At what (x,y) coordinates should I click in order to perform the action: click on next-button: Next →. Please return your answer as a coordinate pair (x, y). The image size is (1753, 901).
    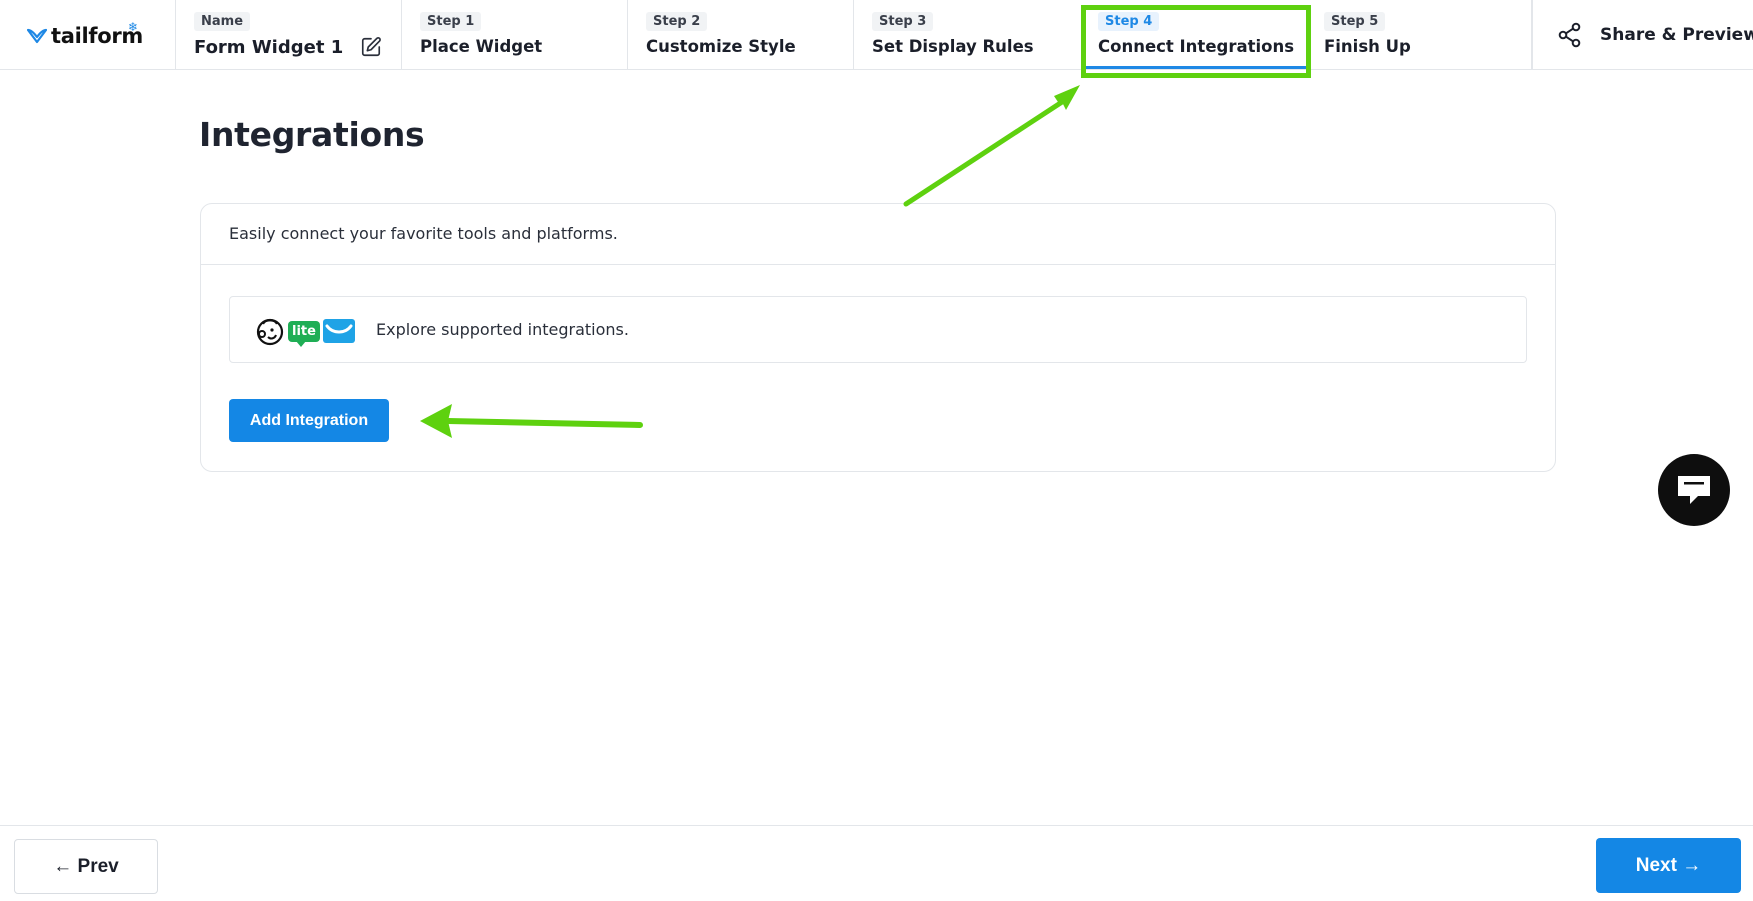
    Looking at the image, I should click on (1668, 865).